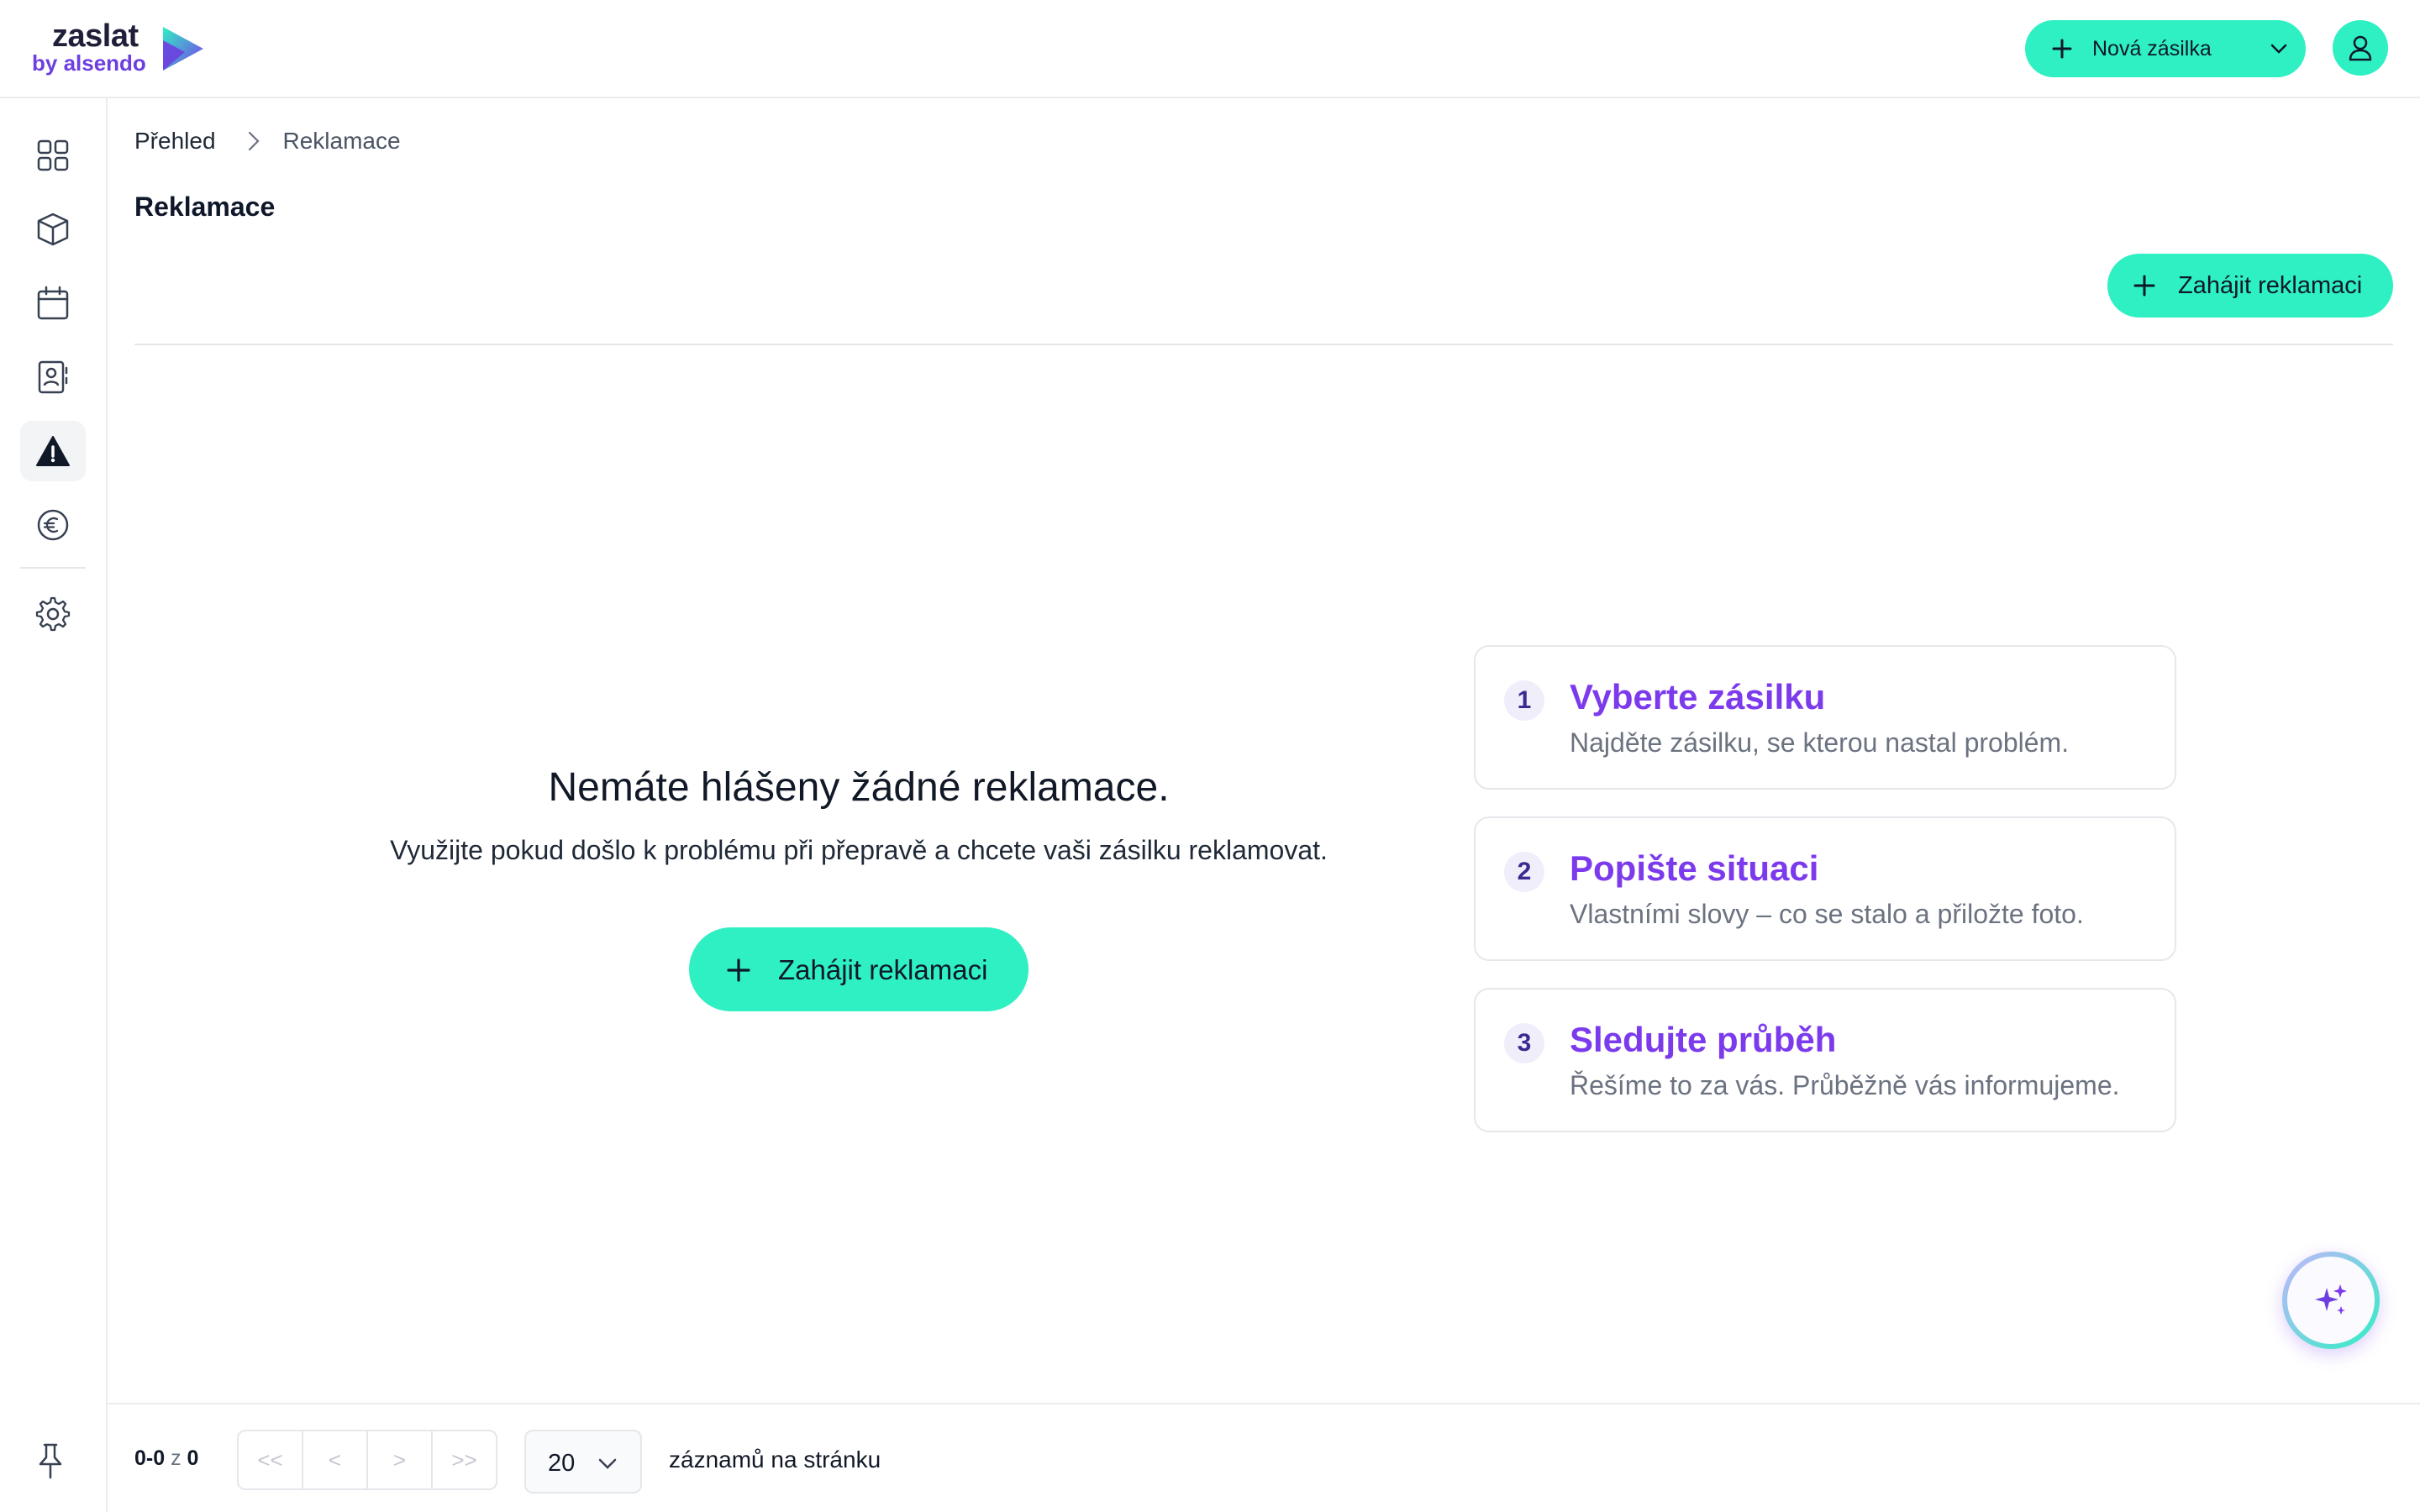 The height and width of the screenshot is (1512, 2420). What do you see at coordinates (775, 1459) in the screenshot?
I see `per-page-label: záznamů na stránku` at bounding box center [775, 1459].